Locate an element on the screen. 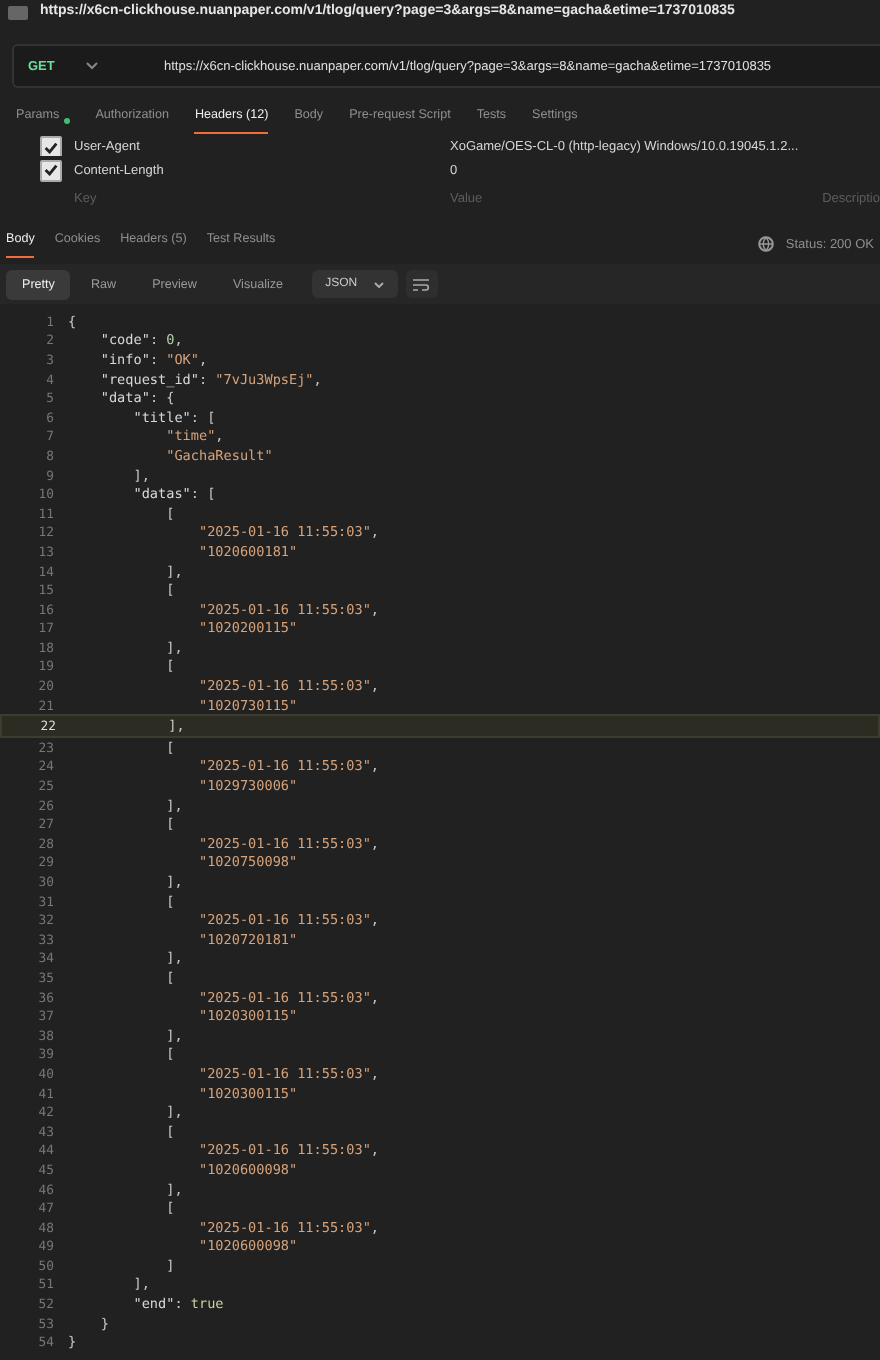  wrap-icon is located at coordinates (421, 284).